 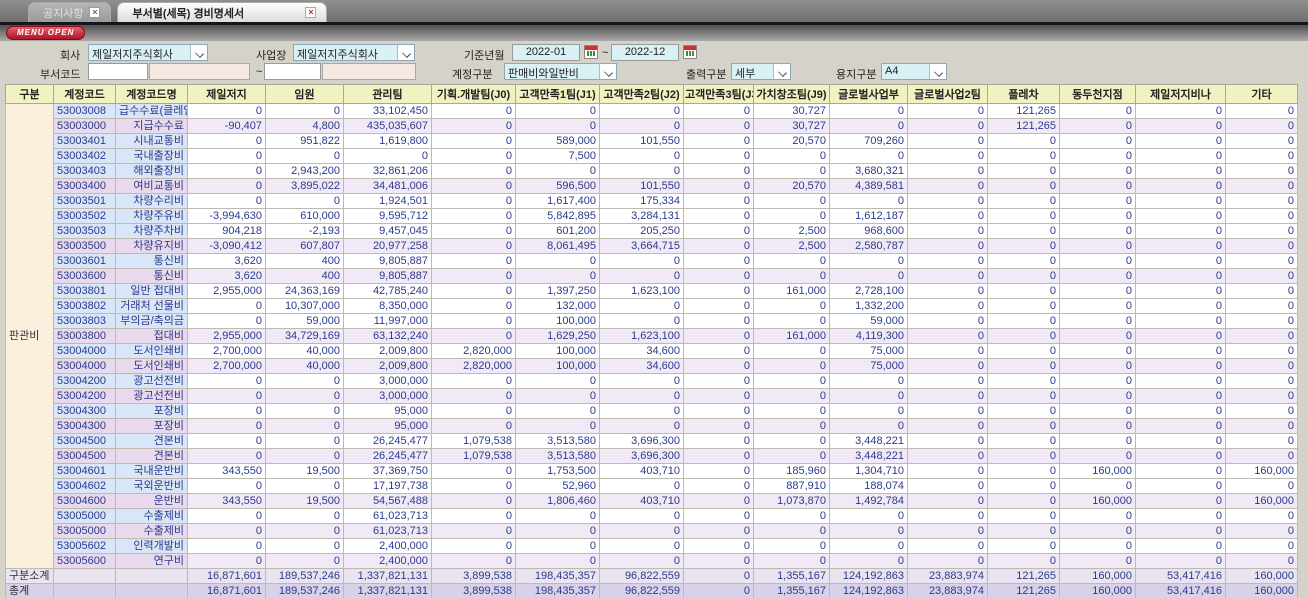 What do you see at coordinates (387, 186) in the screenshot?
I see `value-cell: 34,481,006` at bounding box center [387, 186].